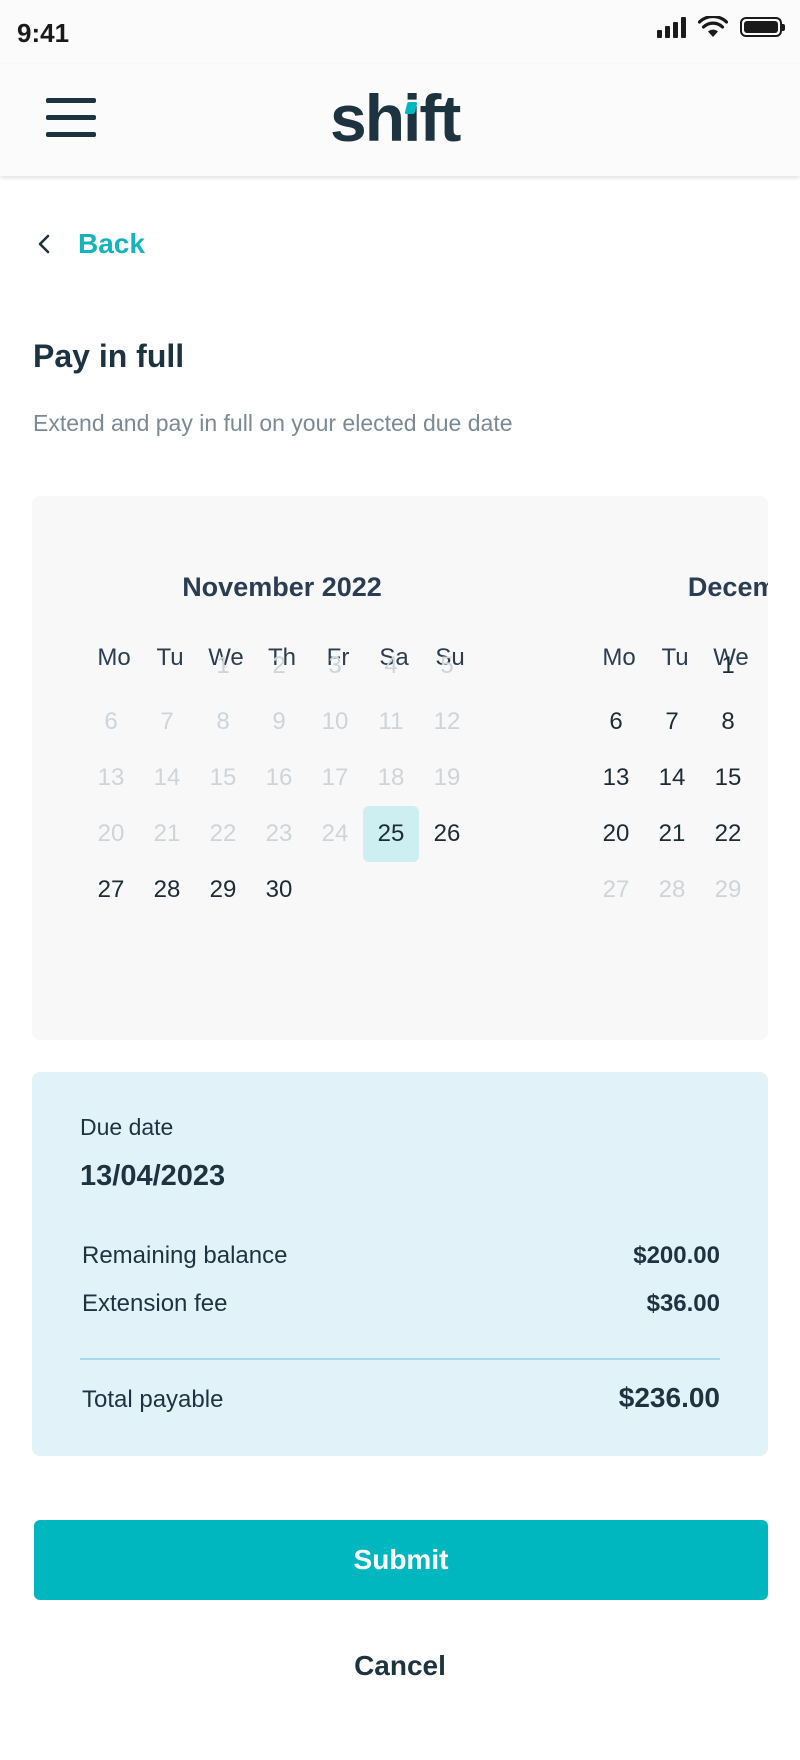 The height and width of the screenshot is (1760, 800). Describe the element at coordinates (155, 1303) in the screenshot. I see `extension-fee-label: Extension fee` at that location.